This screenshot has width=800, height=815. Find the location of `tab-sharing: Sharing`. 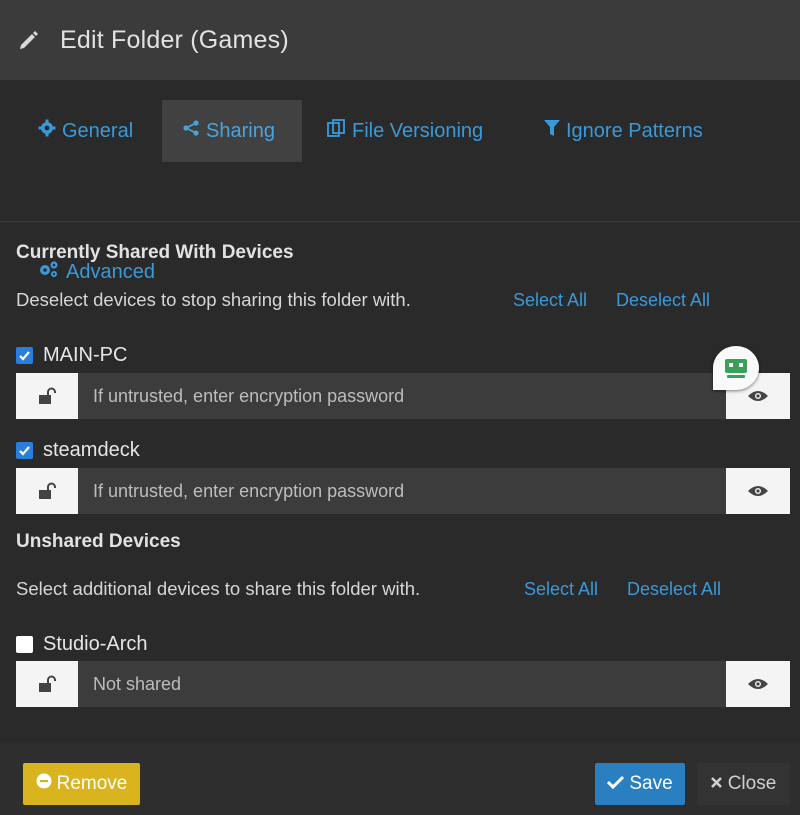

tab-sharing: Sharing is located at coordinates (232, 131).